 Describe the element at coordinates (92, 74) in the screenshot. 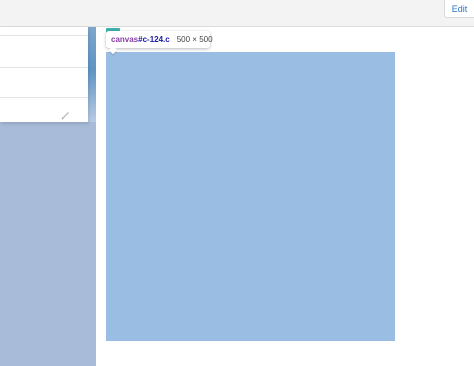

I see `left-image-strip` at that location.